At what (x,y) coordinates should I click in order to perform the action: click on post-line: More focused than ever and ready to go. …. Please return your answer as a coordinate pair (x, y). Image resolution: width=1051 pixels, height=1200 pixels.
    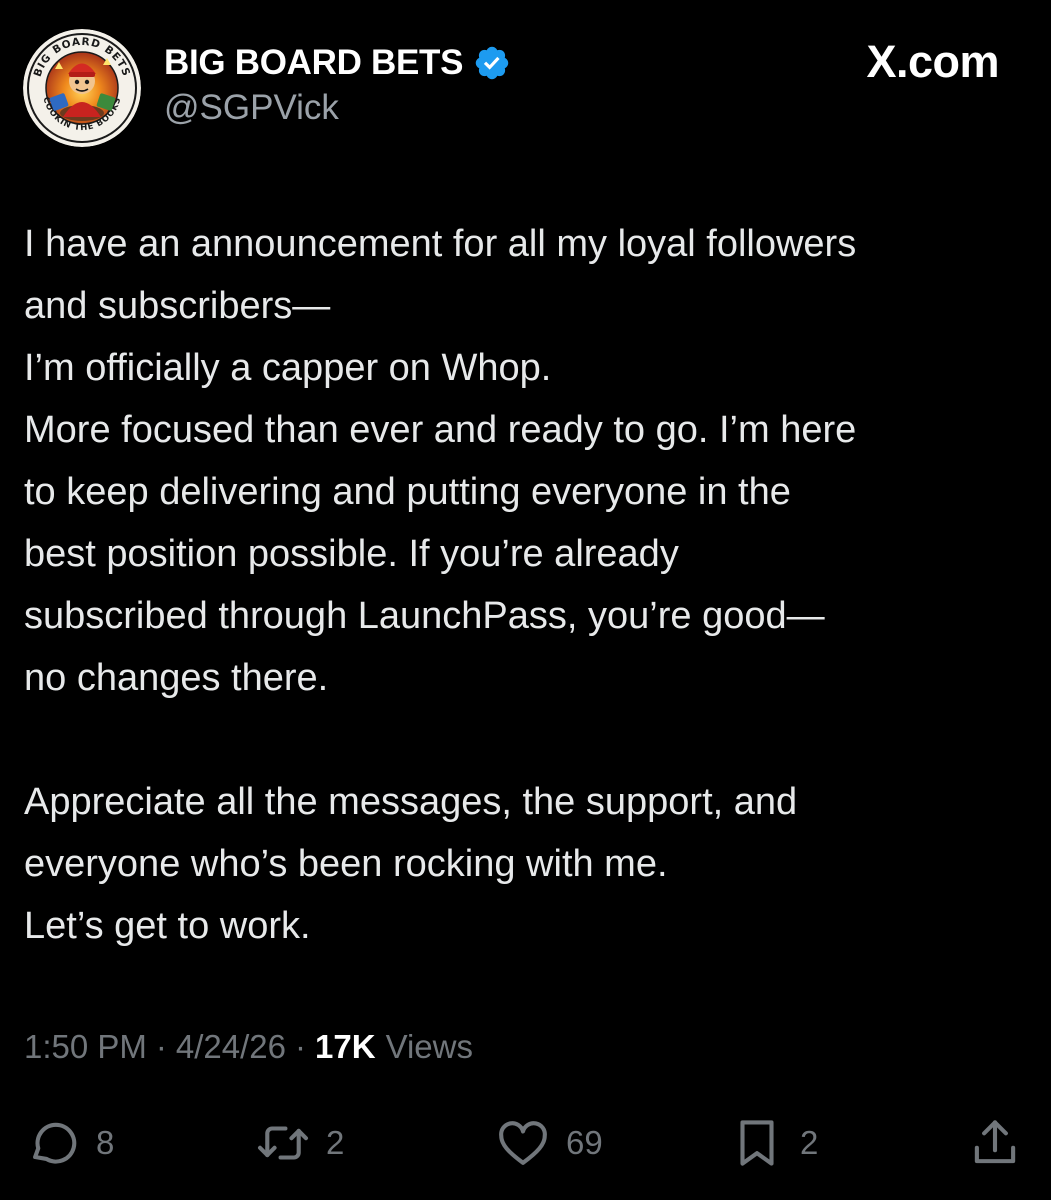
    Looking at the image, I should click on (440, 430).